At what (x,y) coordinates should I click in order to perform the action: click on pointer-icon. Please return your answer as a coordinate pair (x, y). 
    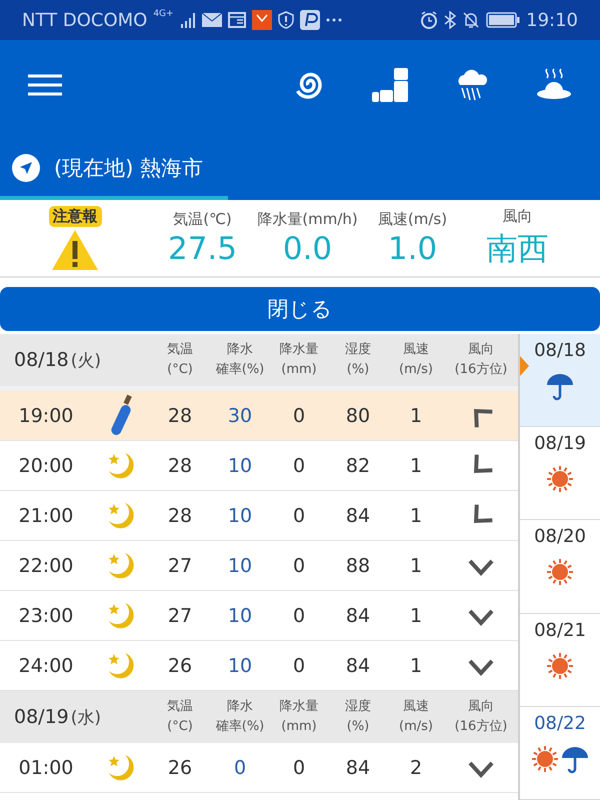
    Looking at the image, I should click on (524, 366).